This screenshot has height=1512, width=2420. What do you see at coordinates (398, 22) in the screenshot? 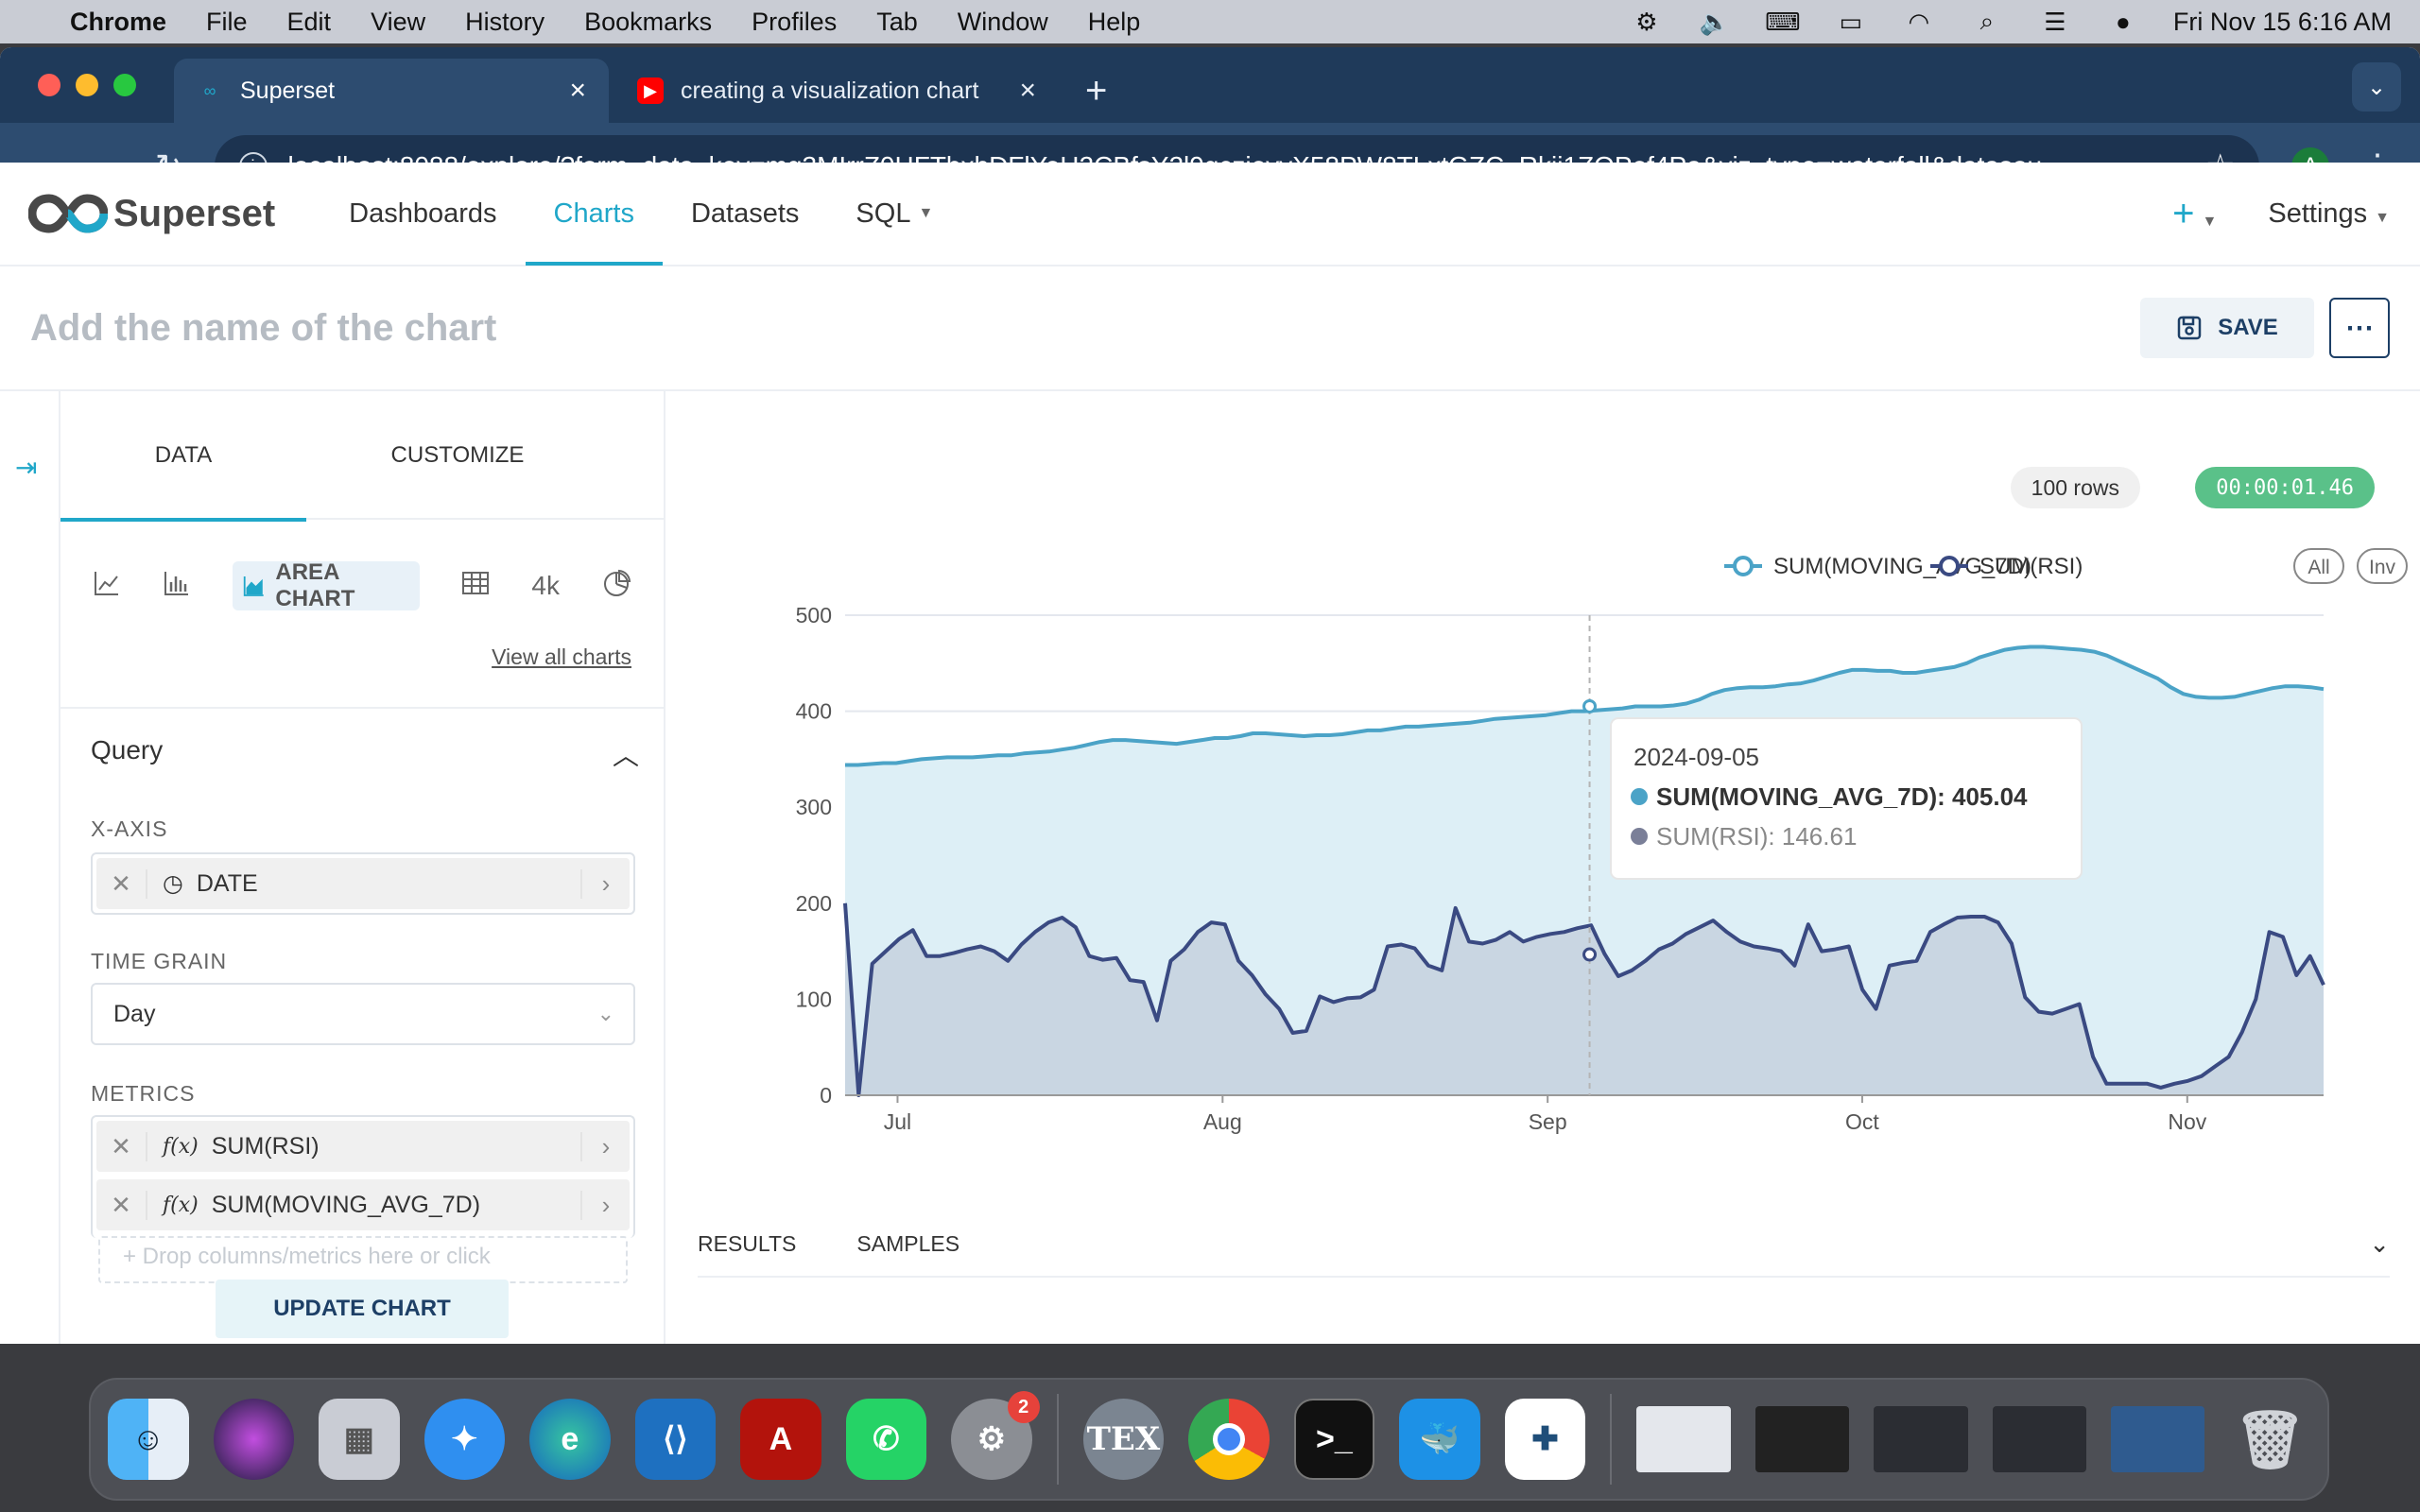
I see `menu-view: View` at bounding box center [398, 22].